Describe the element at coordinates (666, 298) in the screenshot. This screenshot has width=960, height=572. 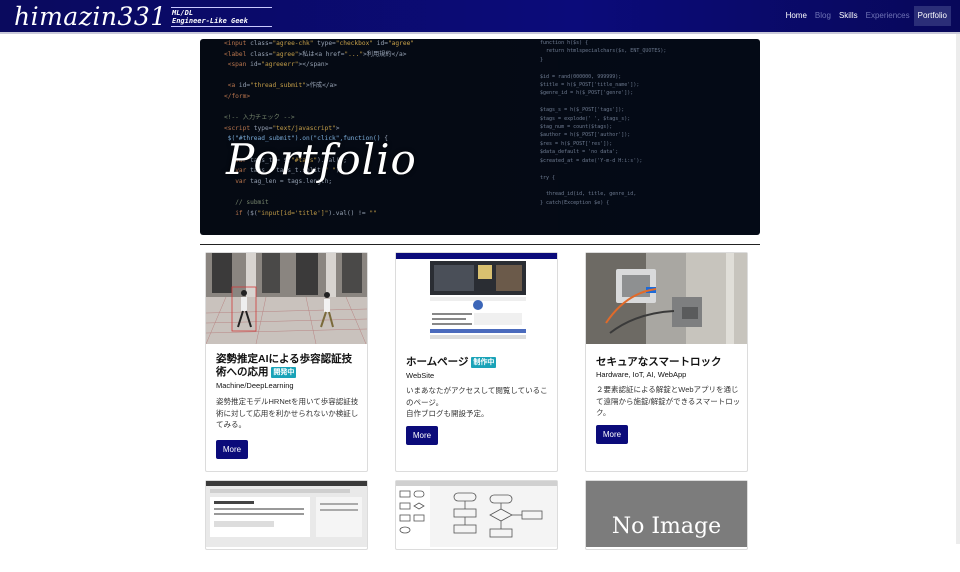
I see `card-image-smartlock` at that location.